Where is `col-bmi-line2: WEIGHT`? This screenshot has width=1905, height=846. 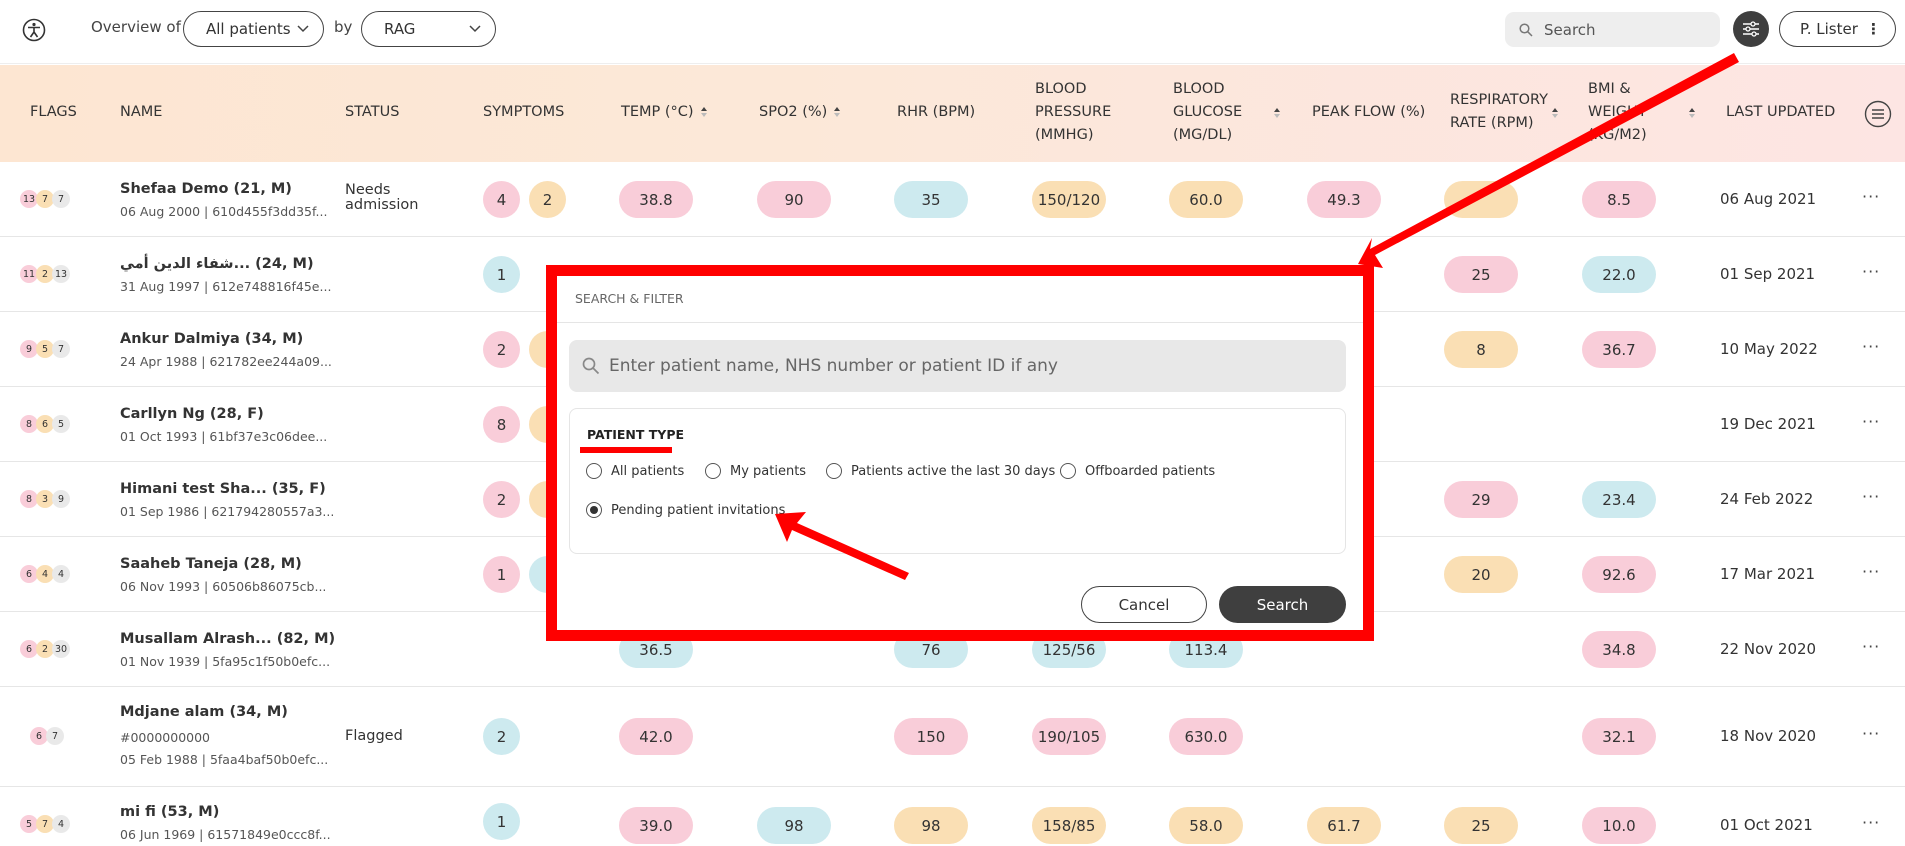 col-bmi-line2: WEIGHT is located at coordinates (1617, 112).